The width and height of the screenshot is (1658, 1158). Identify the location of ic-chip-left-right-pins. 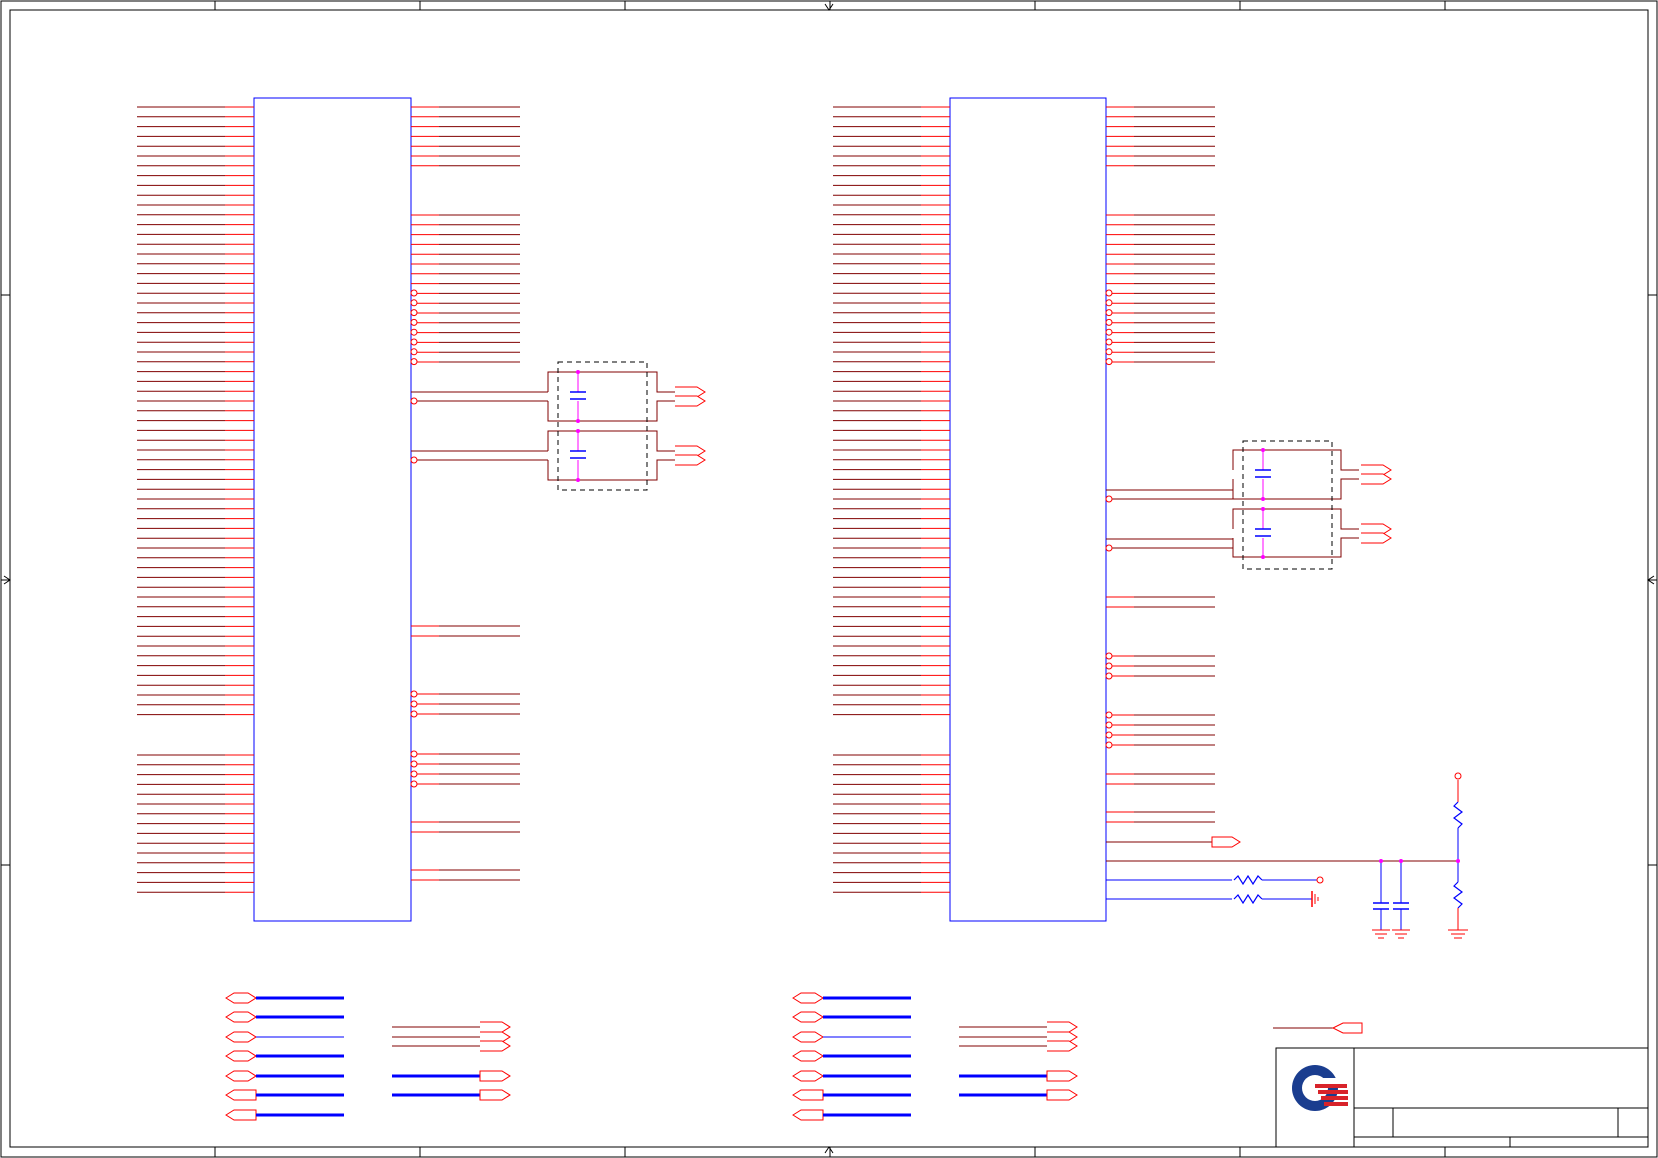
(479, 493).